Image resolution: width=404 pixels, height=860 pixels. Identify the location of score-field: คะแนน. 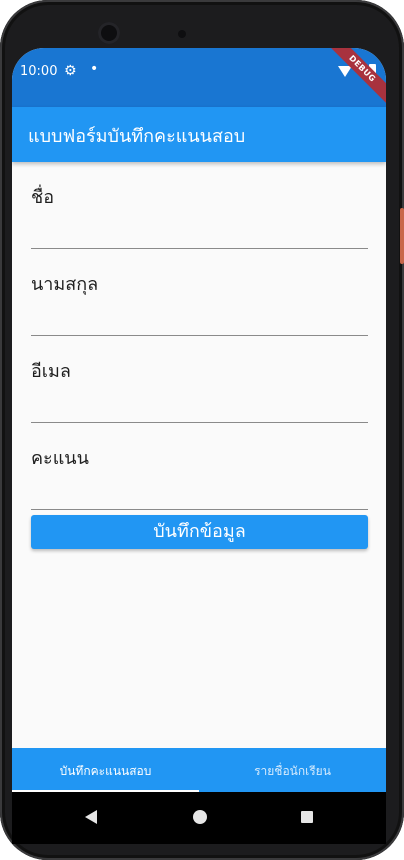
(199, 466).